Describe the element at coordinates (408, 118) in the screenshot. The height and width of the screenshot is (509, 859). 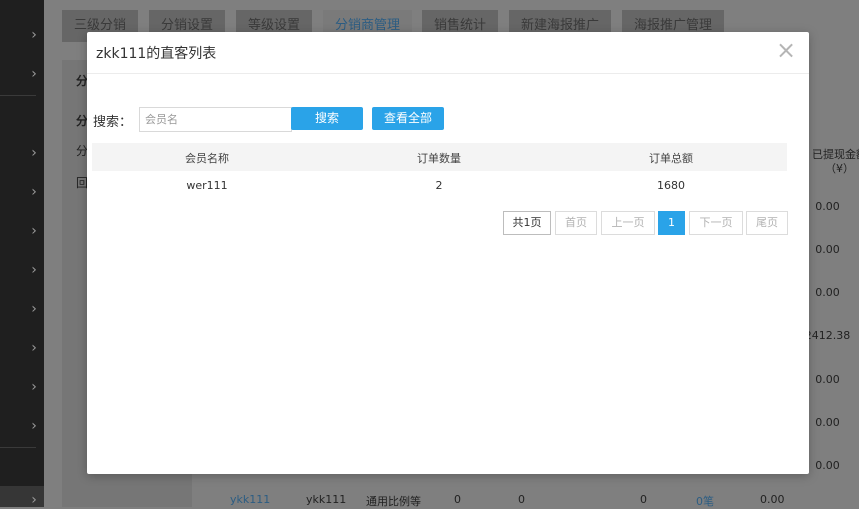
I see `view-all-button: 查看全部` at that location.